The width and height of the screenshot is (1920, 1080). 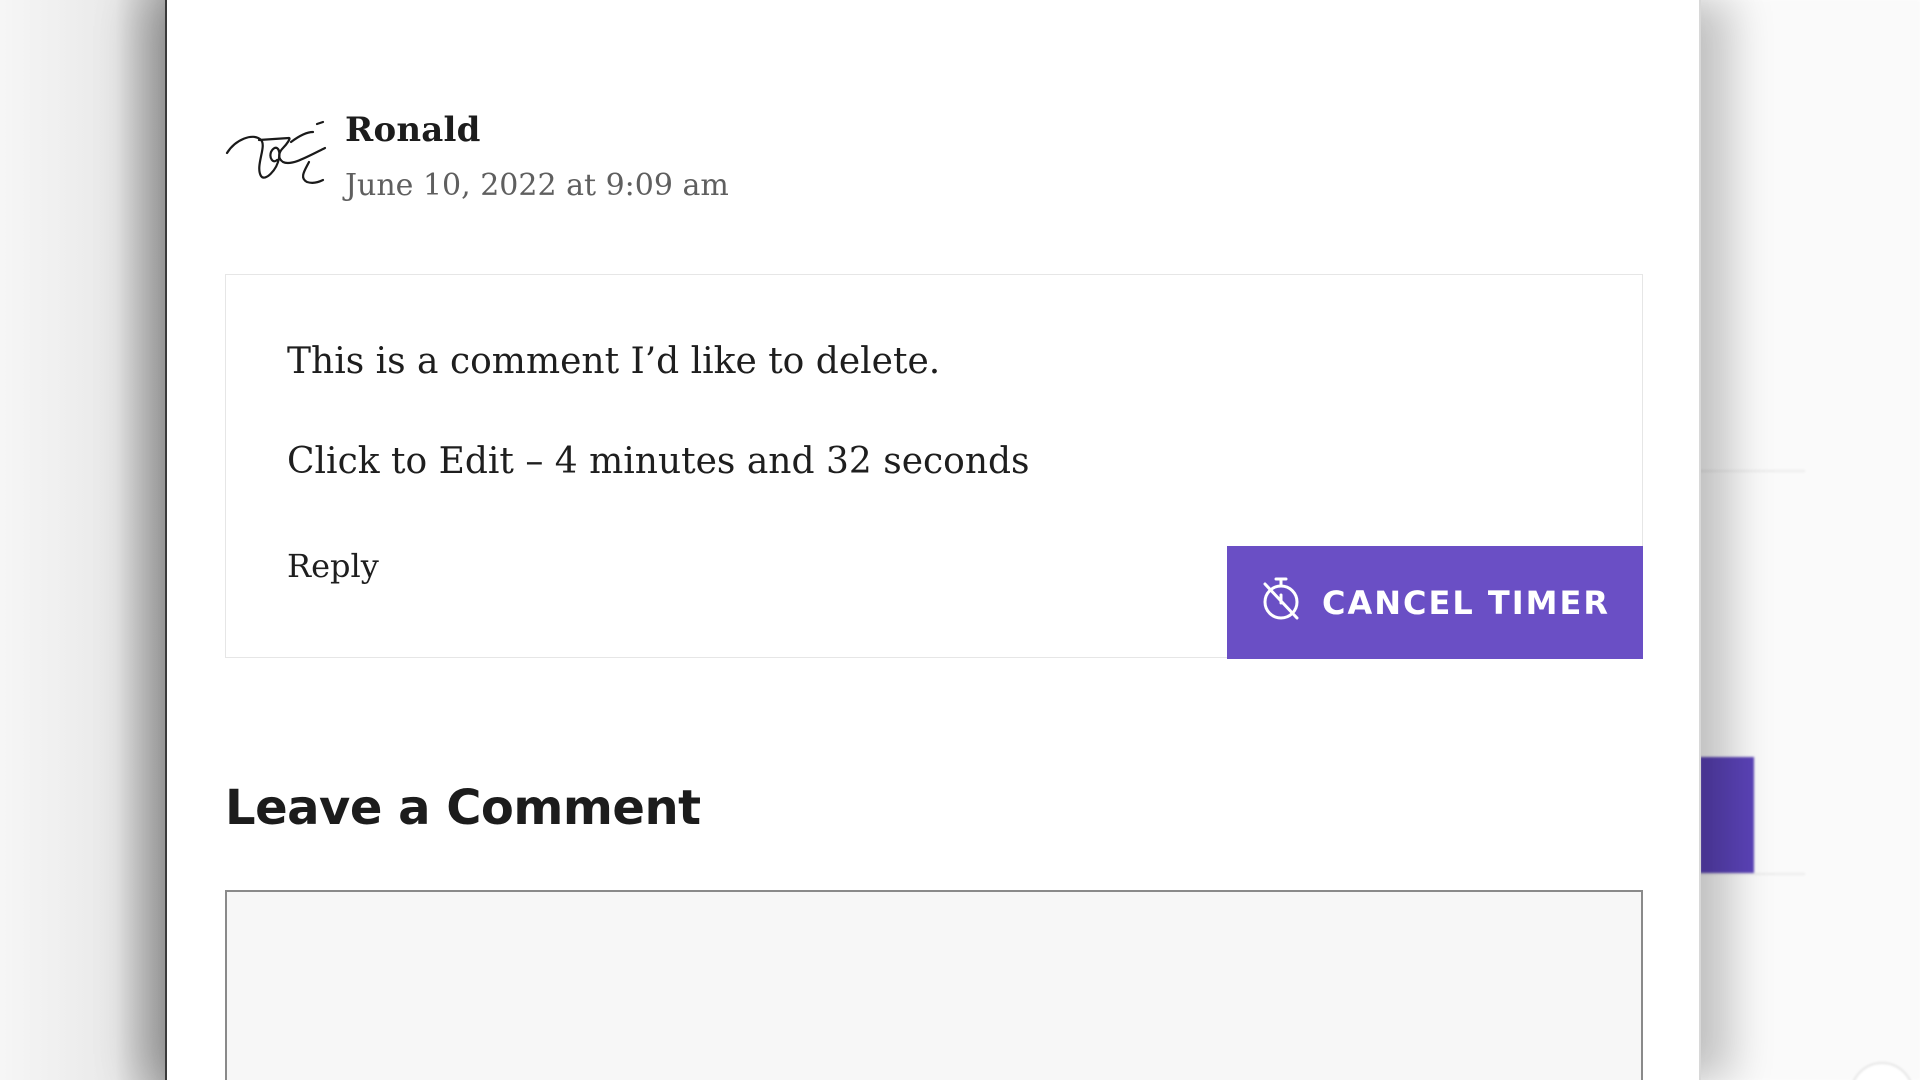 I want to click on signature-avatar, so click(x=276, y=152).